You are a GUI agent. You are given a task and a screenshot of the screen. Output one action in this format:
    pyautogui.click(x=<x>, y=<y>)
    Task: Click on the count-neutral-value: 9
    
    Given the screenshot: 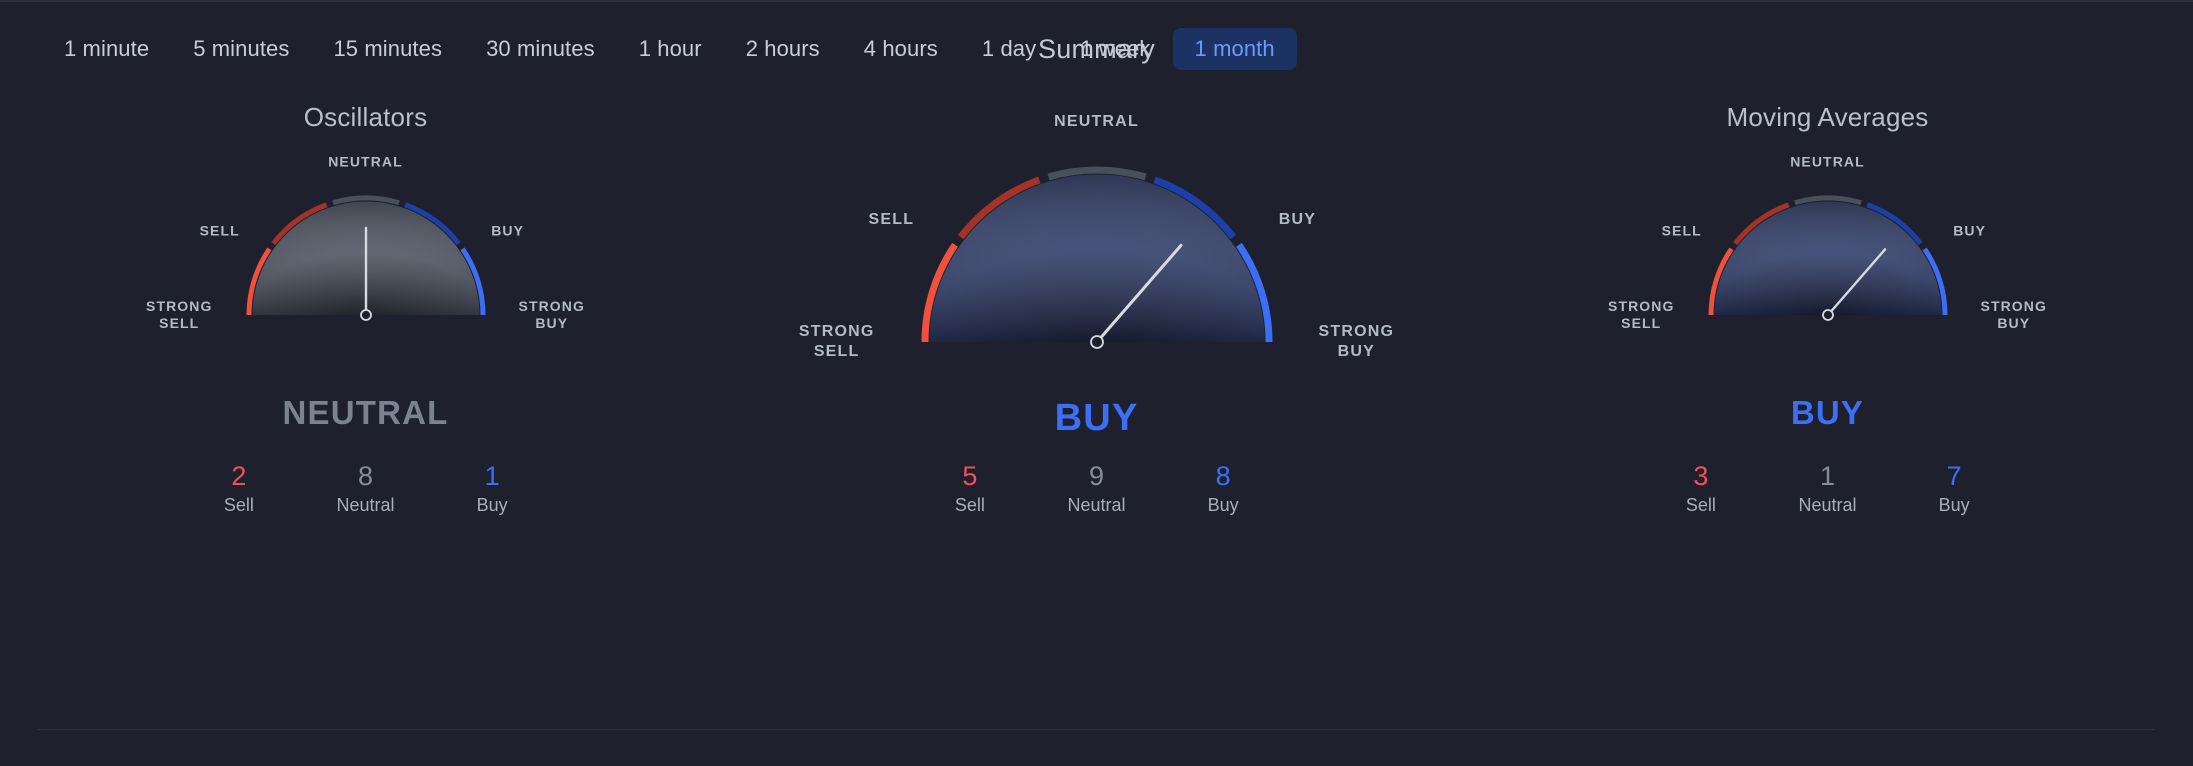 What is the action you would take?
    pyautogui.click(x=1096, y=476)
    